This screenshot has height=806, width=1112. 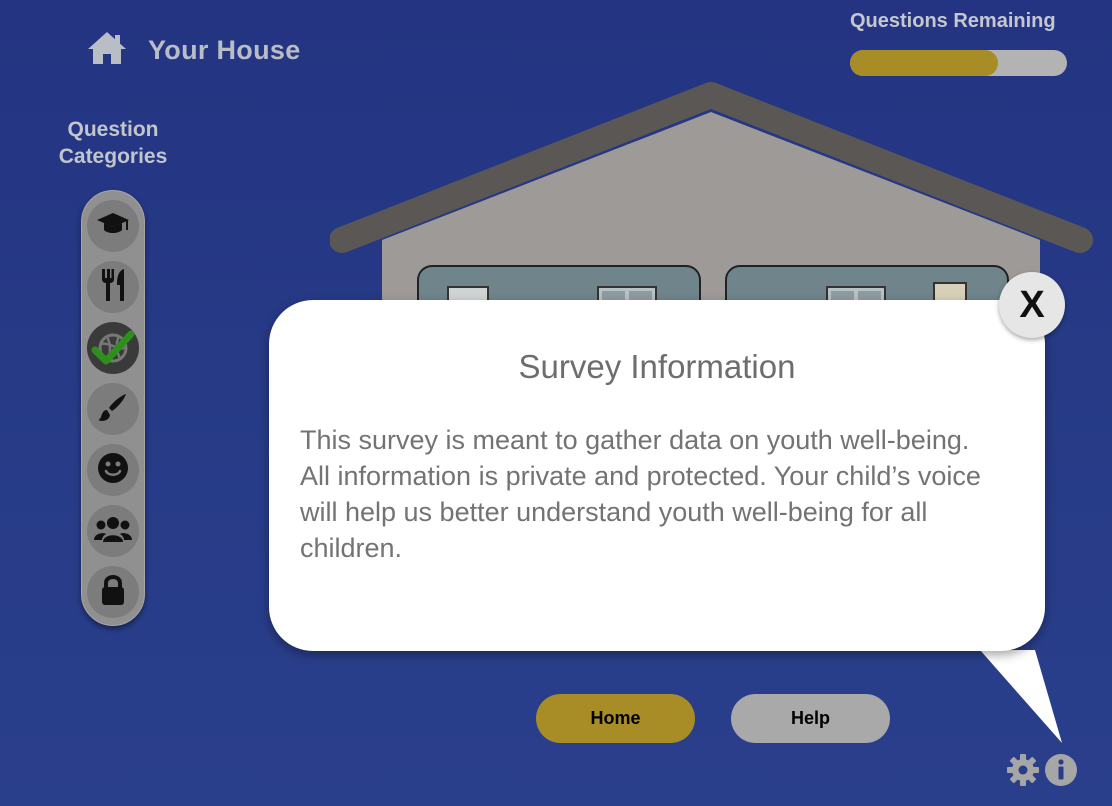 I want to click on graduation-cap-icon, so click(x=113, y=226).